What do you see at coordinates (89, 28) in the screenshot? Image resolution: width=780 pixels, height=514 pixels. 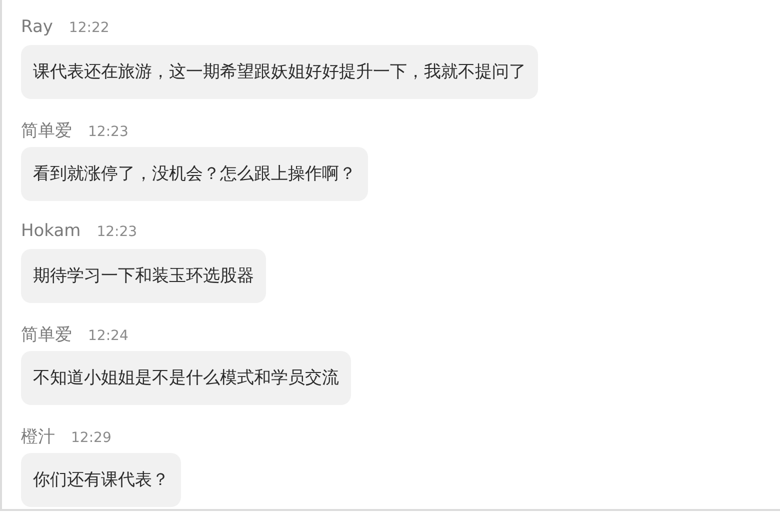 I see `message-time: 12:22` at bounding box center [89, 28].